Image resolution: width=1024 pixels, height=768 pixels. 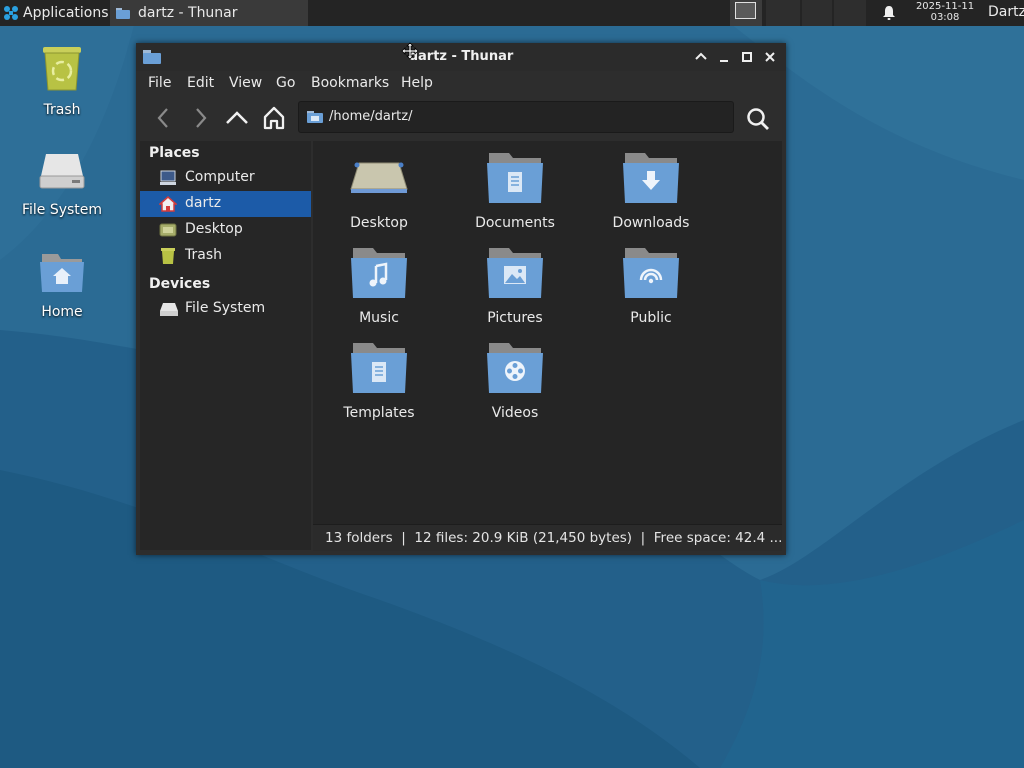 I want to click on file-item-downloads: Downloads, so click(x=651, y=190).